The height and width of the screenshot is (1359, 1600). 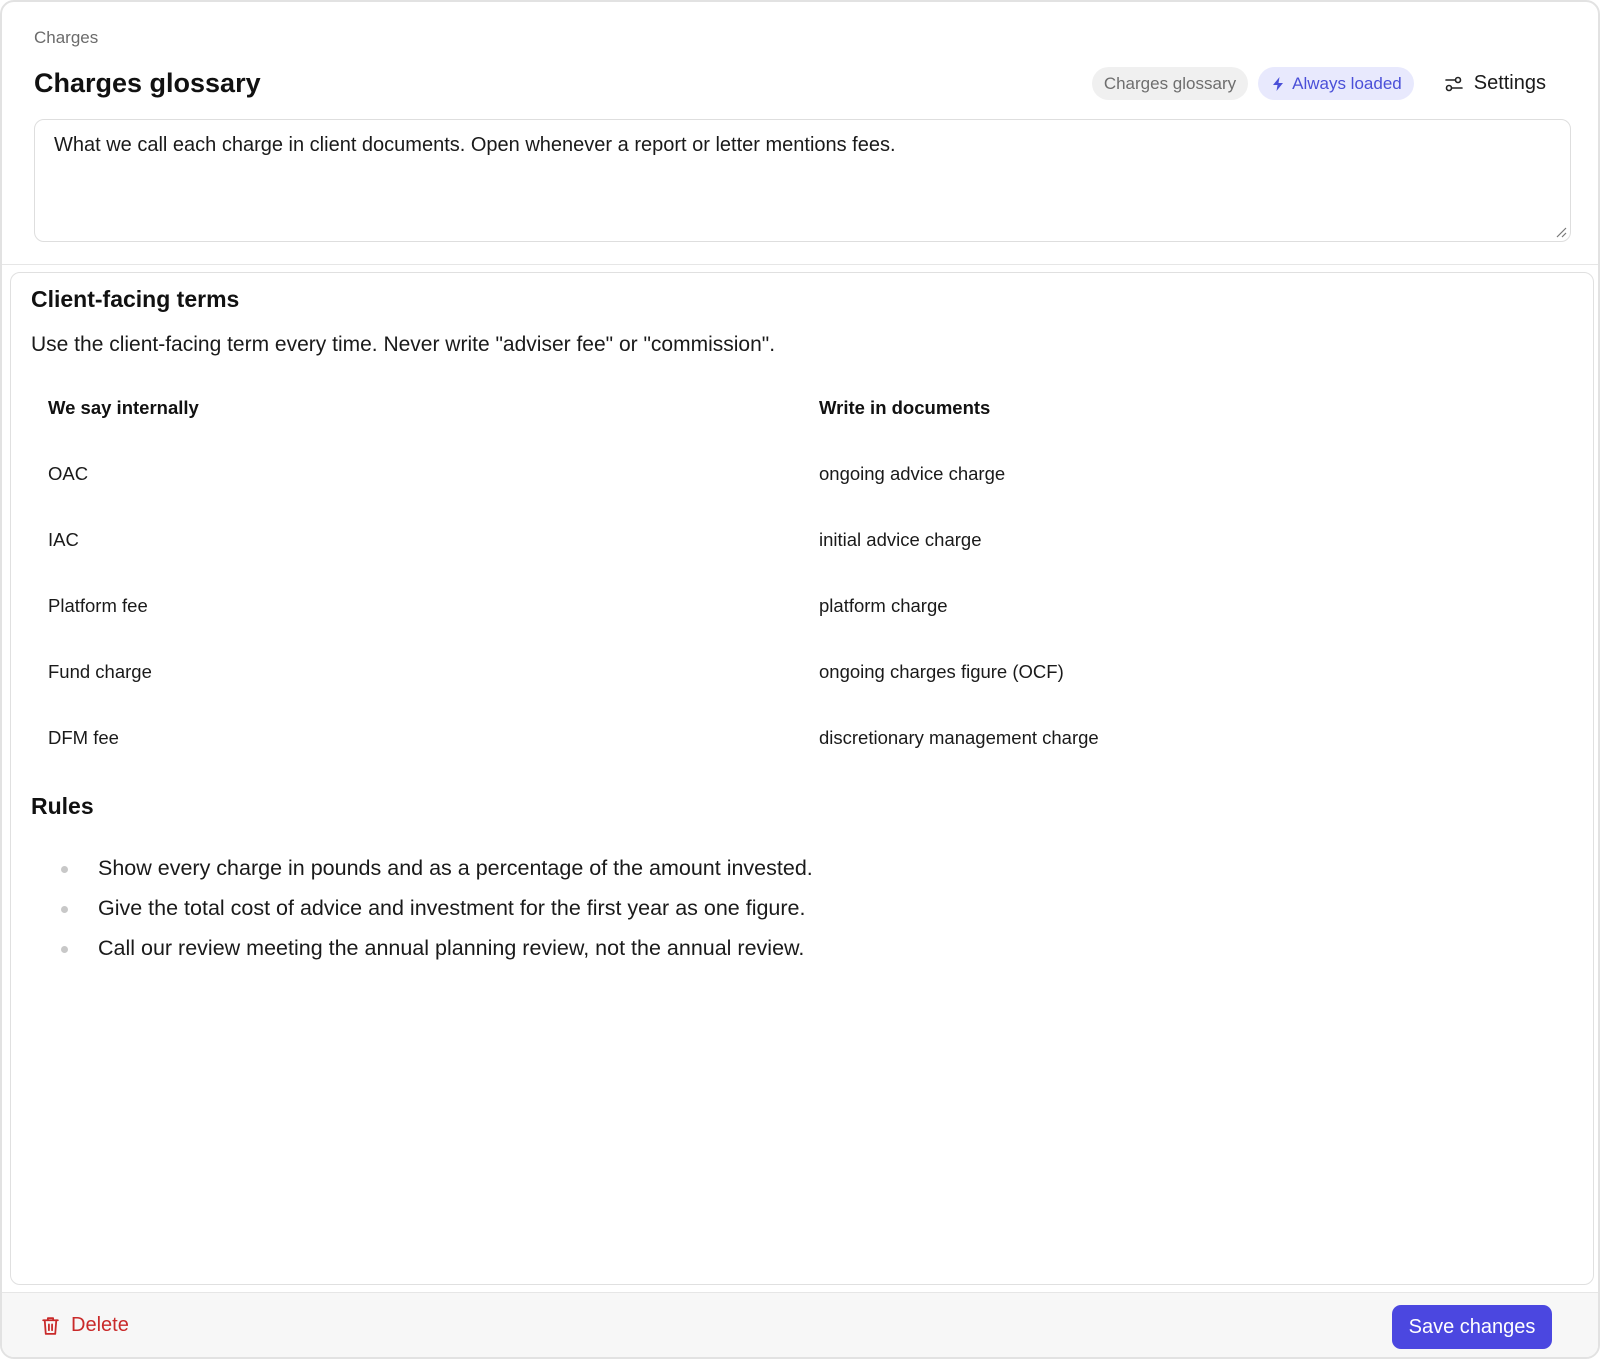 What do you see at coordinates (800, 264) in the screenshot?
I see `section-divider` at bounding box center [800, 264].